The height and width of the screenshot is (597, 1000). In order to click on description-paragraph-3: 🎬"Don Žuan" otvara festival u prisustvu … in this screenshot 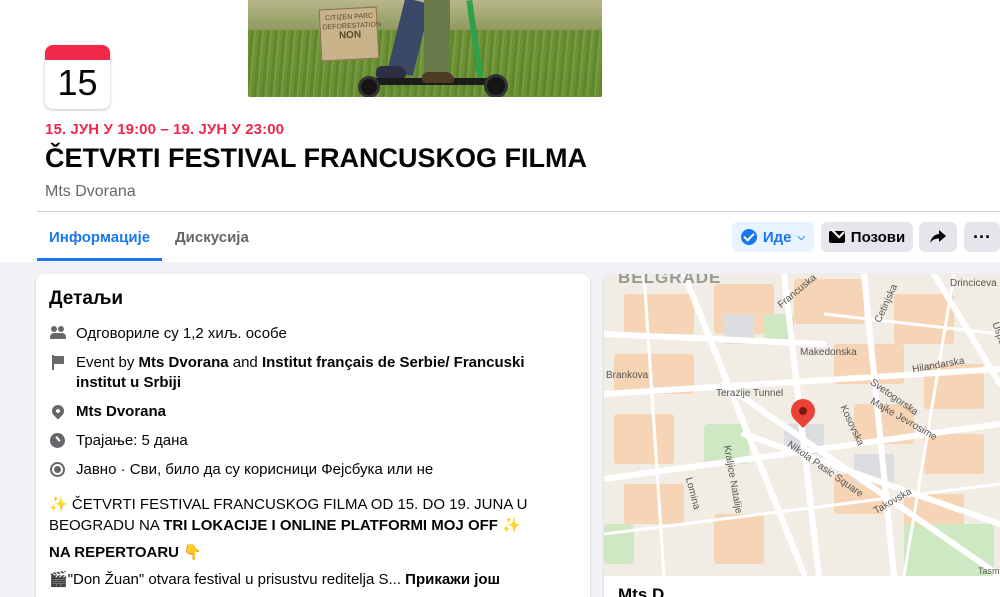, I will do `click(313, 579)`.